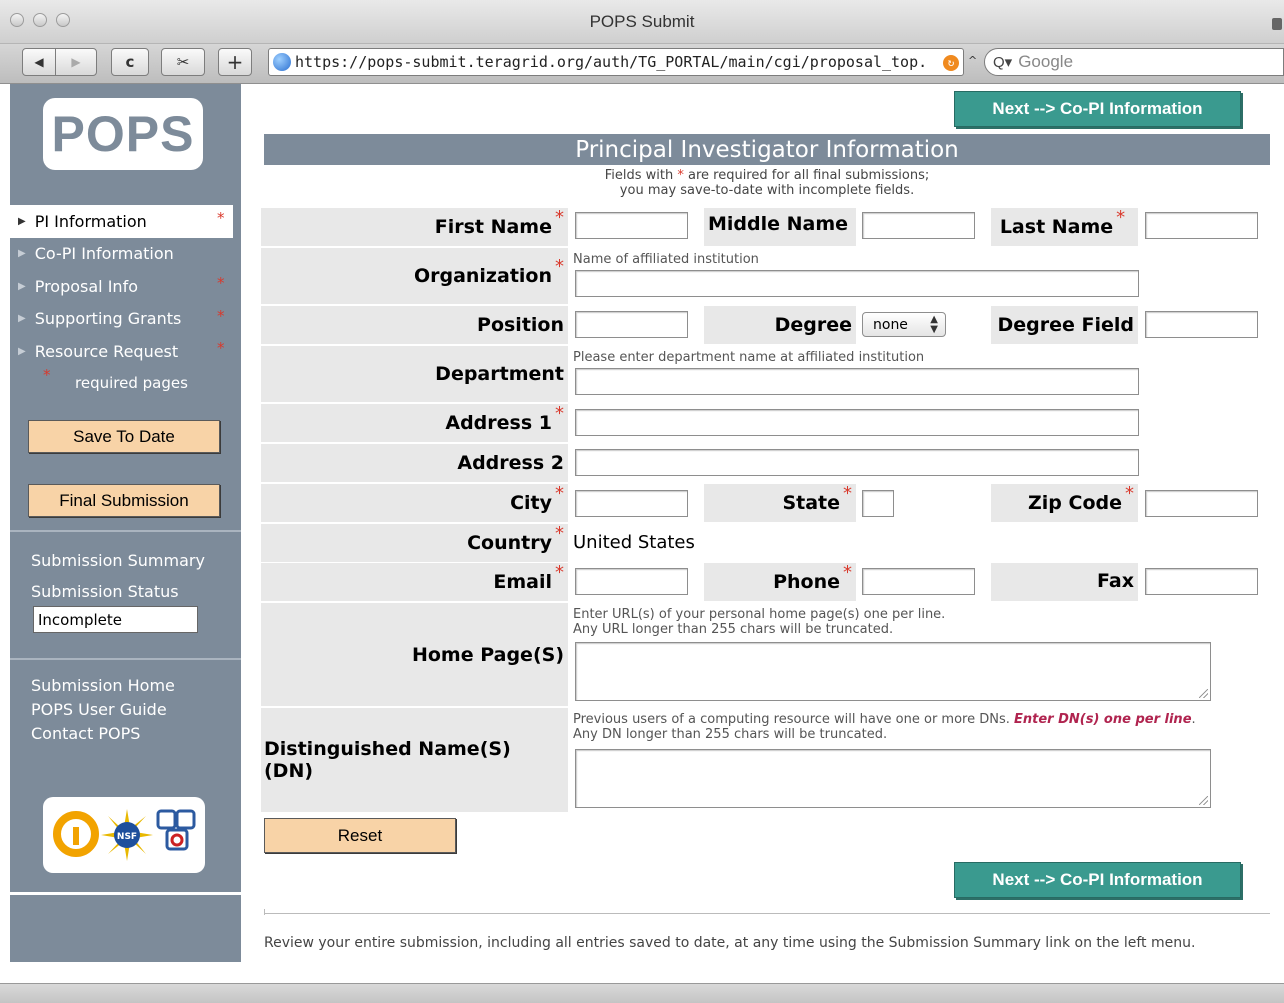  What do you see at coordinates (780, 325) in the screenshot?
I see `degree-label: Degree` at bounding box center [780, 325].